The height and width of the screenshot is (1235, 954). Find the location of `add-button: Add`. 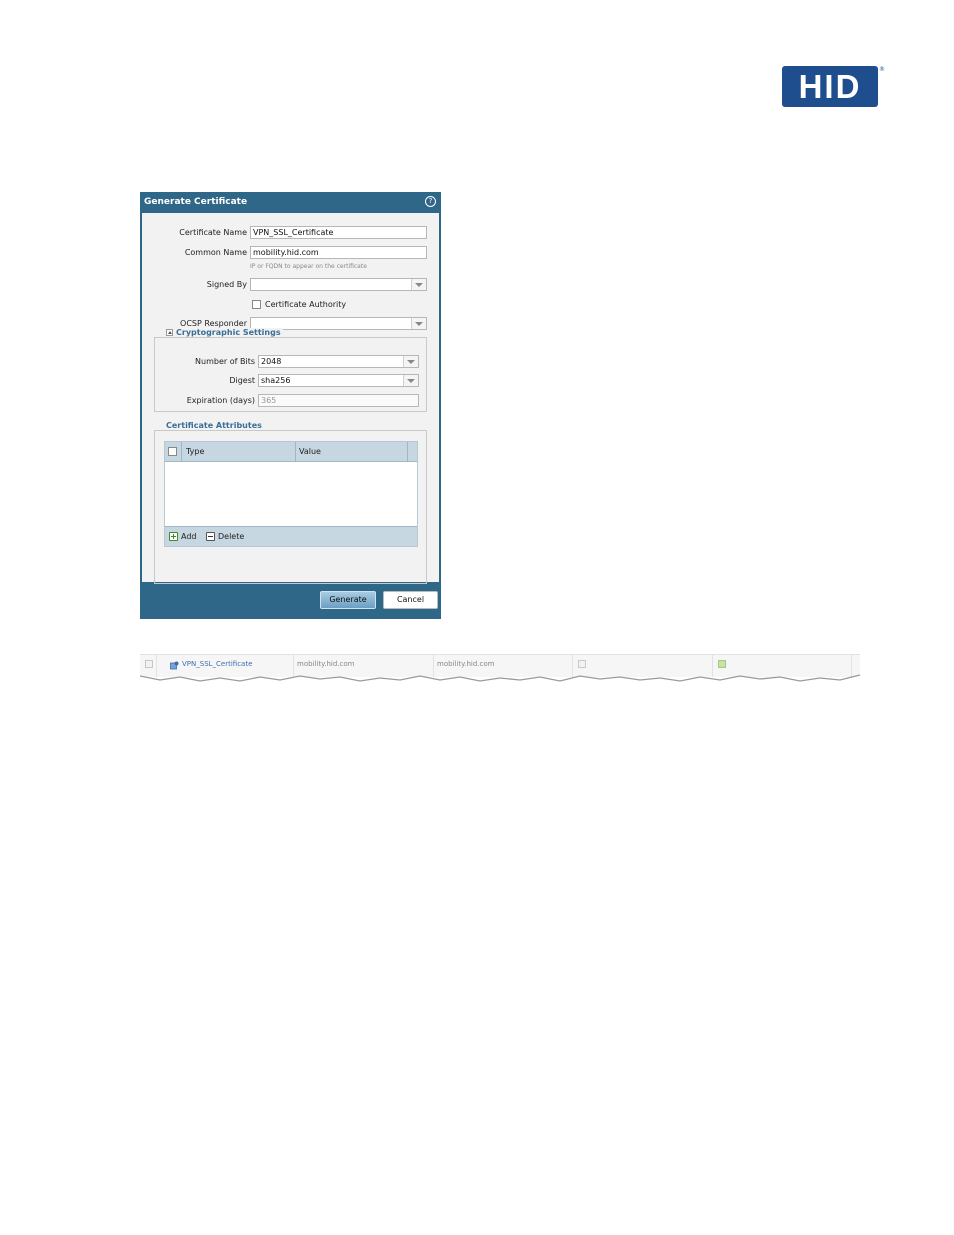

add-button: Add is located at coordinates (183, 536).